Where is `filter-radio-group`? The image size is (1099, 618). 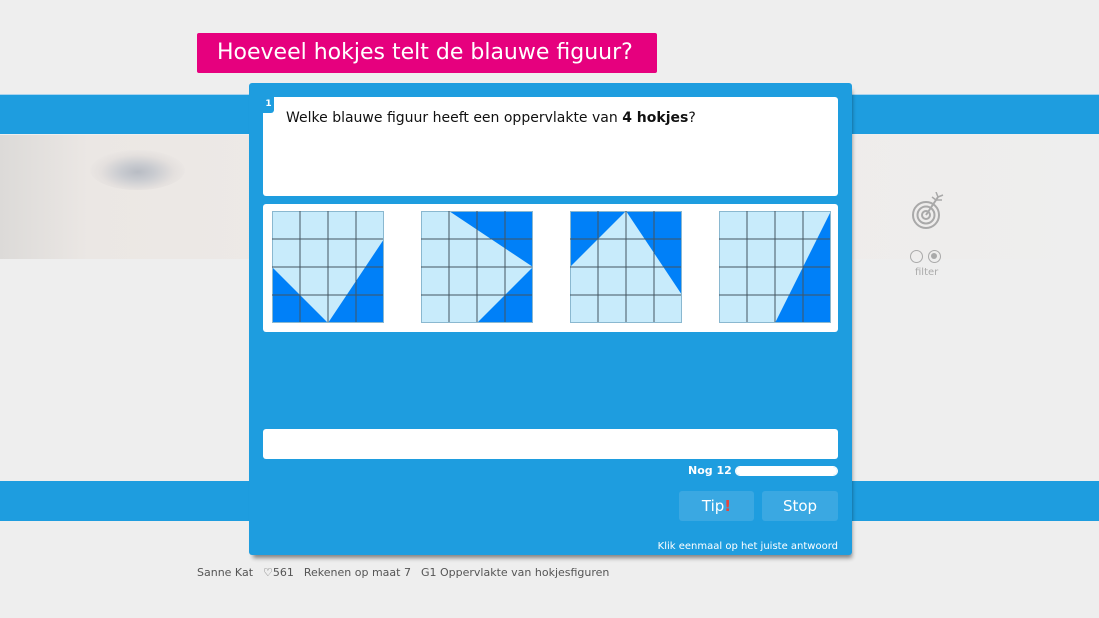
filter-radio-group is located at coordinates (925, 256).